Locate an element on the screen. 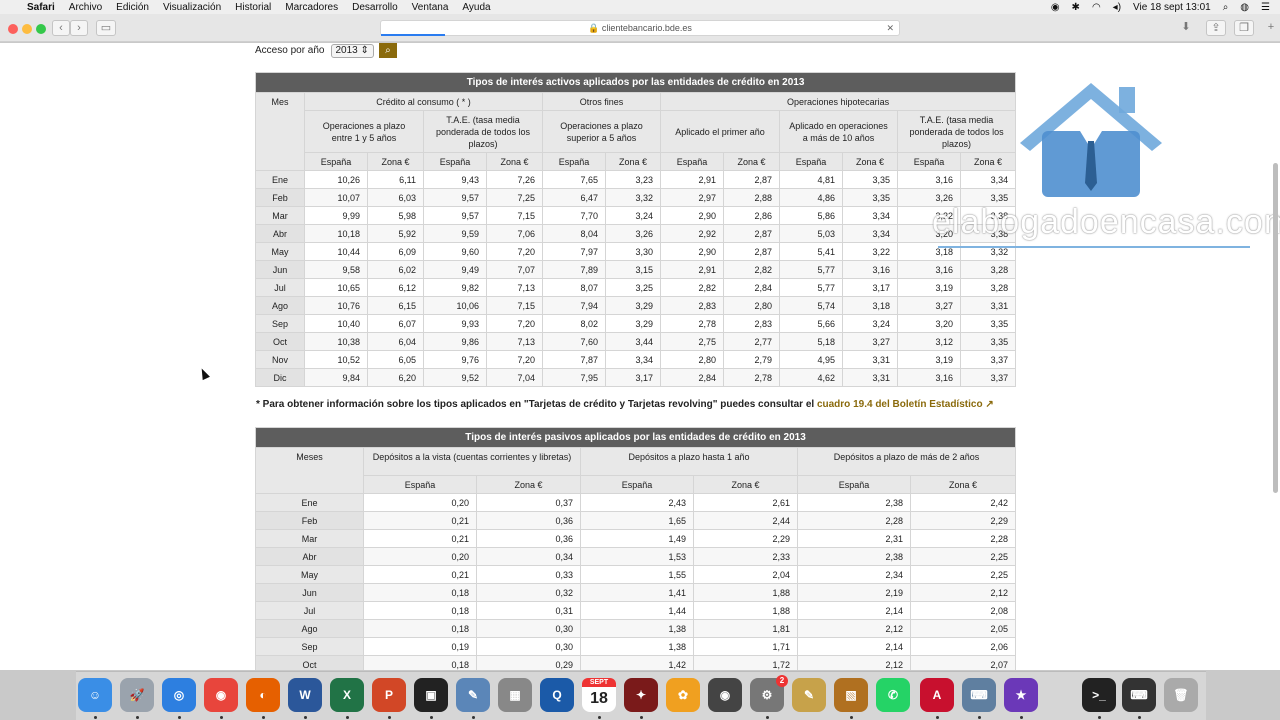 This screenshot has width=1280, height=720. bluetooth-icon: ✱ is located at coordinates (1076, 7).